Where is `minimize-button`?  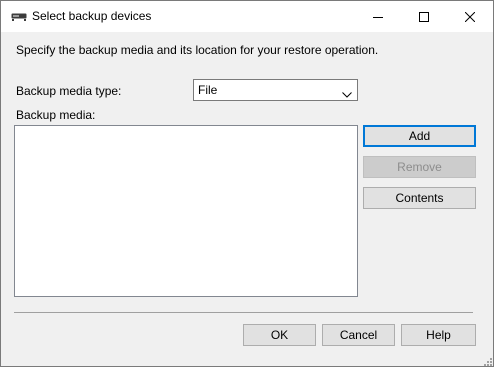 minimize-button is located at coordinates (378, 16).